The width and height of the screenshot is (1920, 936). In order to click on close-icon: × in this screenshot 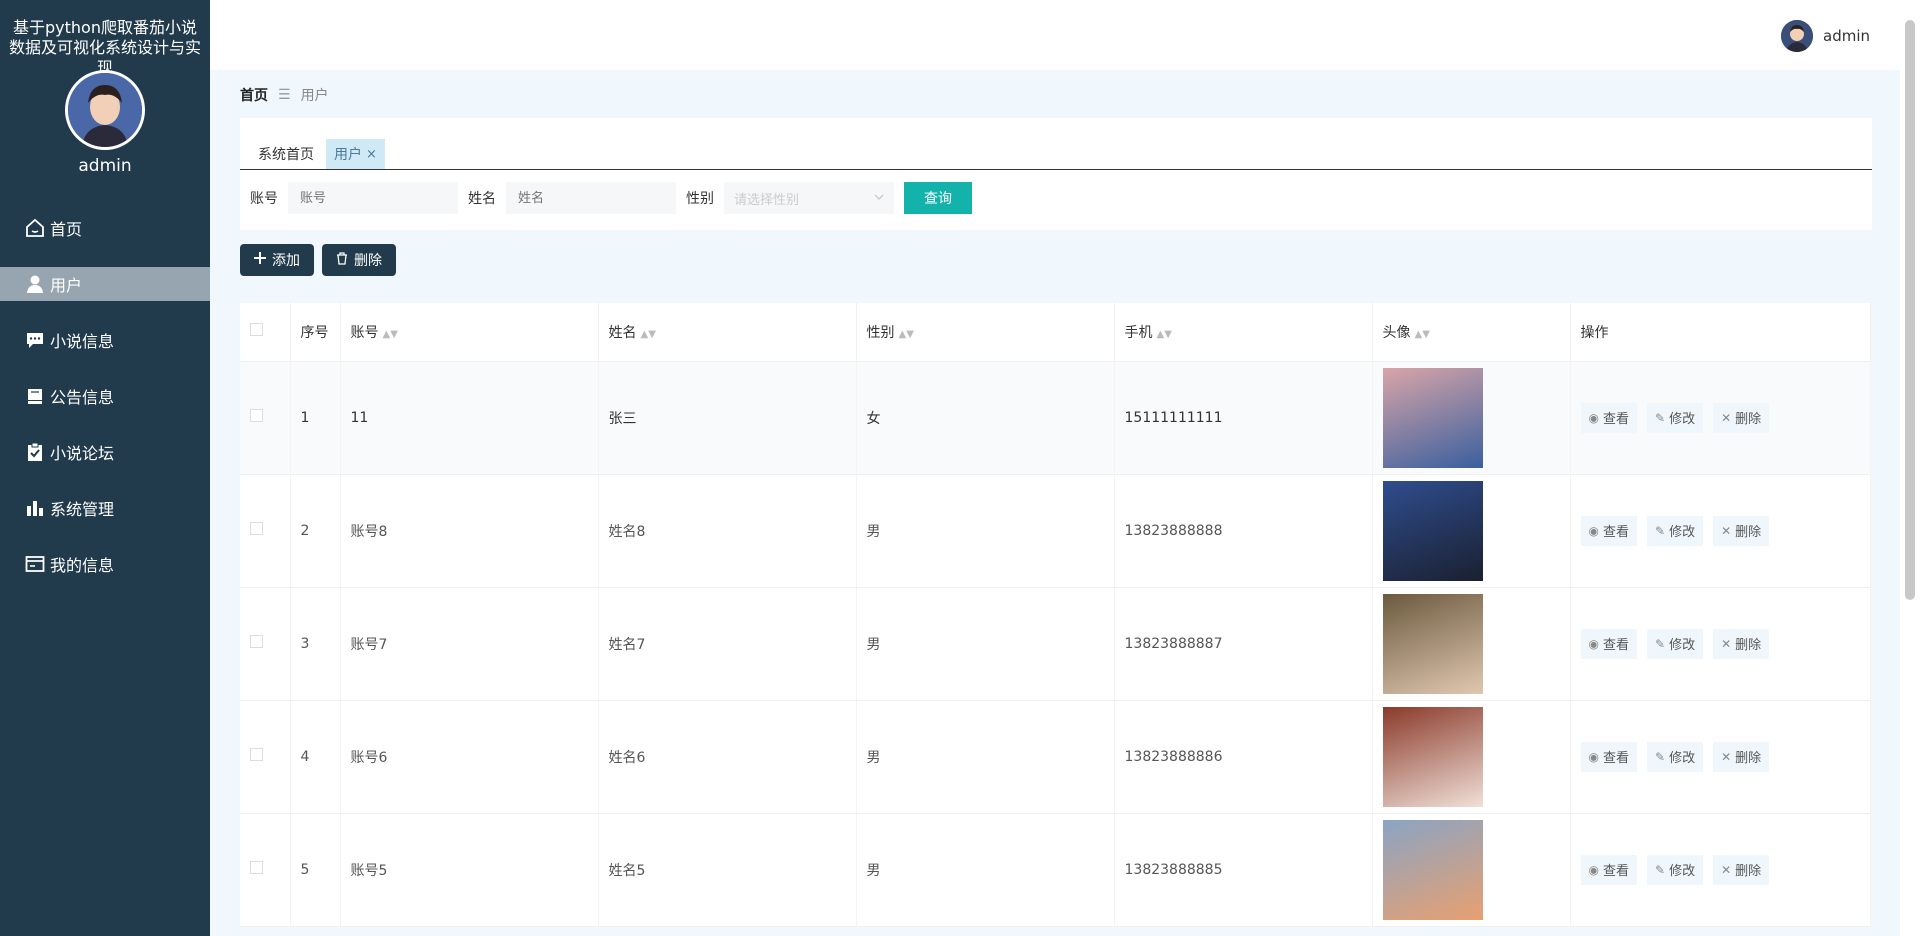, I will do `click(371, 154)`.